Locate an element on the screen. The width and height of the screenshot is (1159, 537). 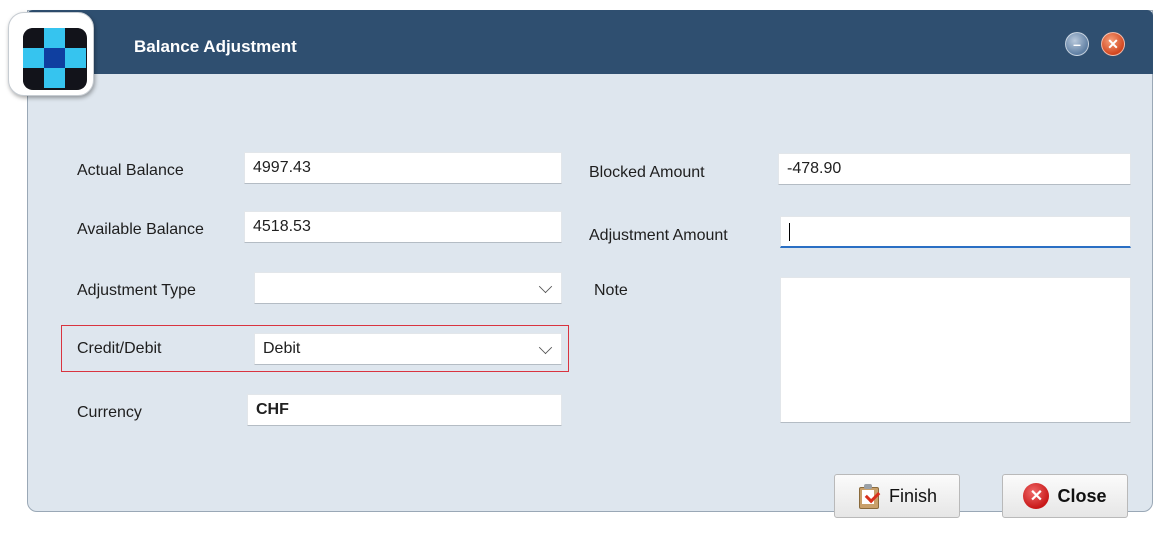
window-close-glyph: ✕ is located at coordinates (1113, 43).